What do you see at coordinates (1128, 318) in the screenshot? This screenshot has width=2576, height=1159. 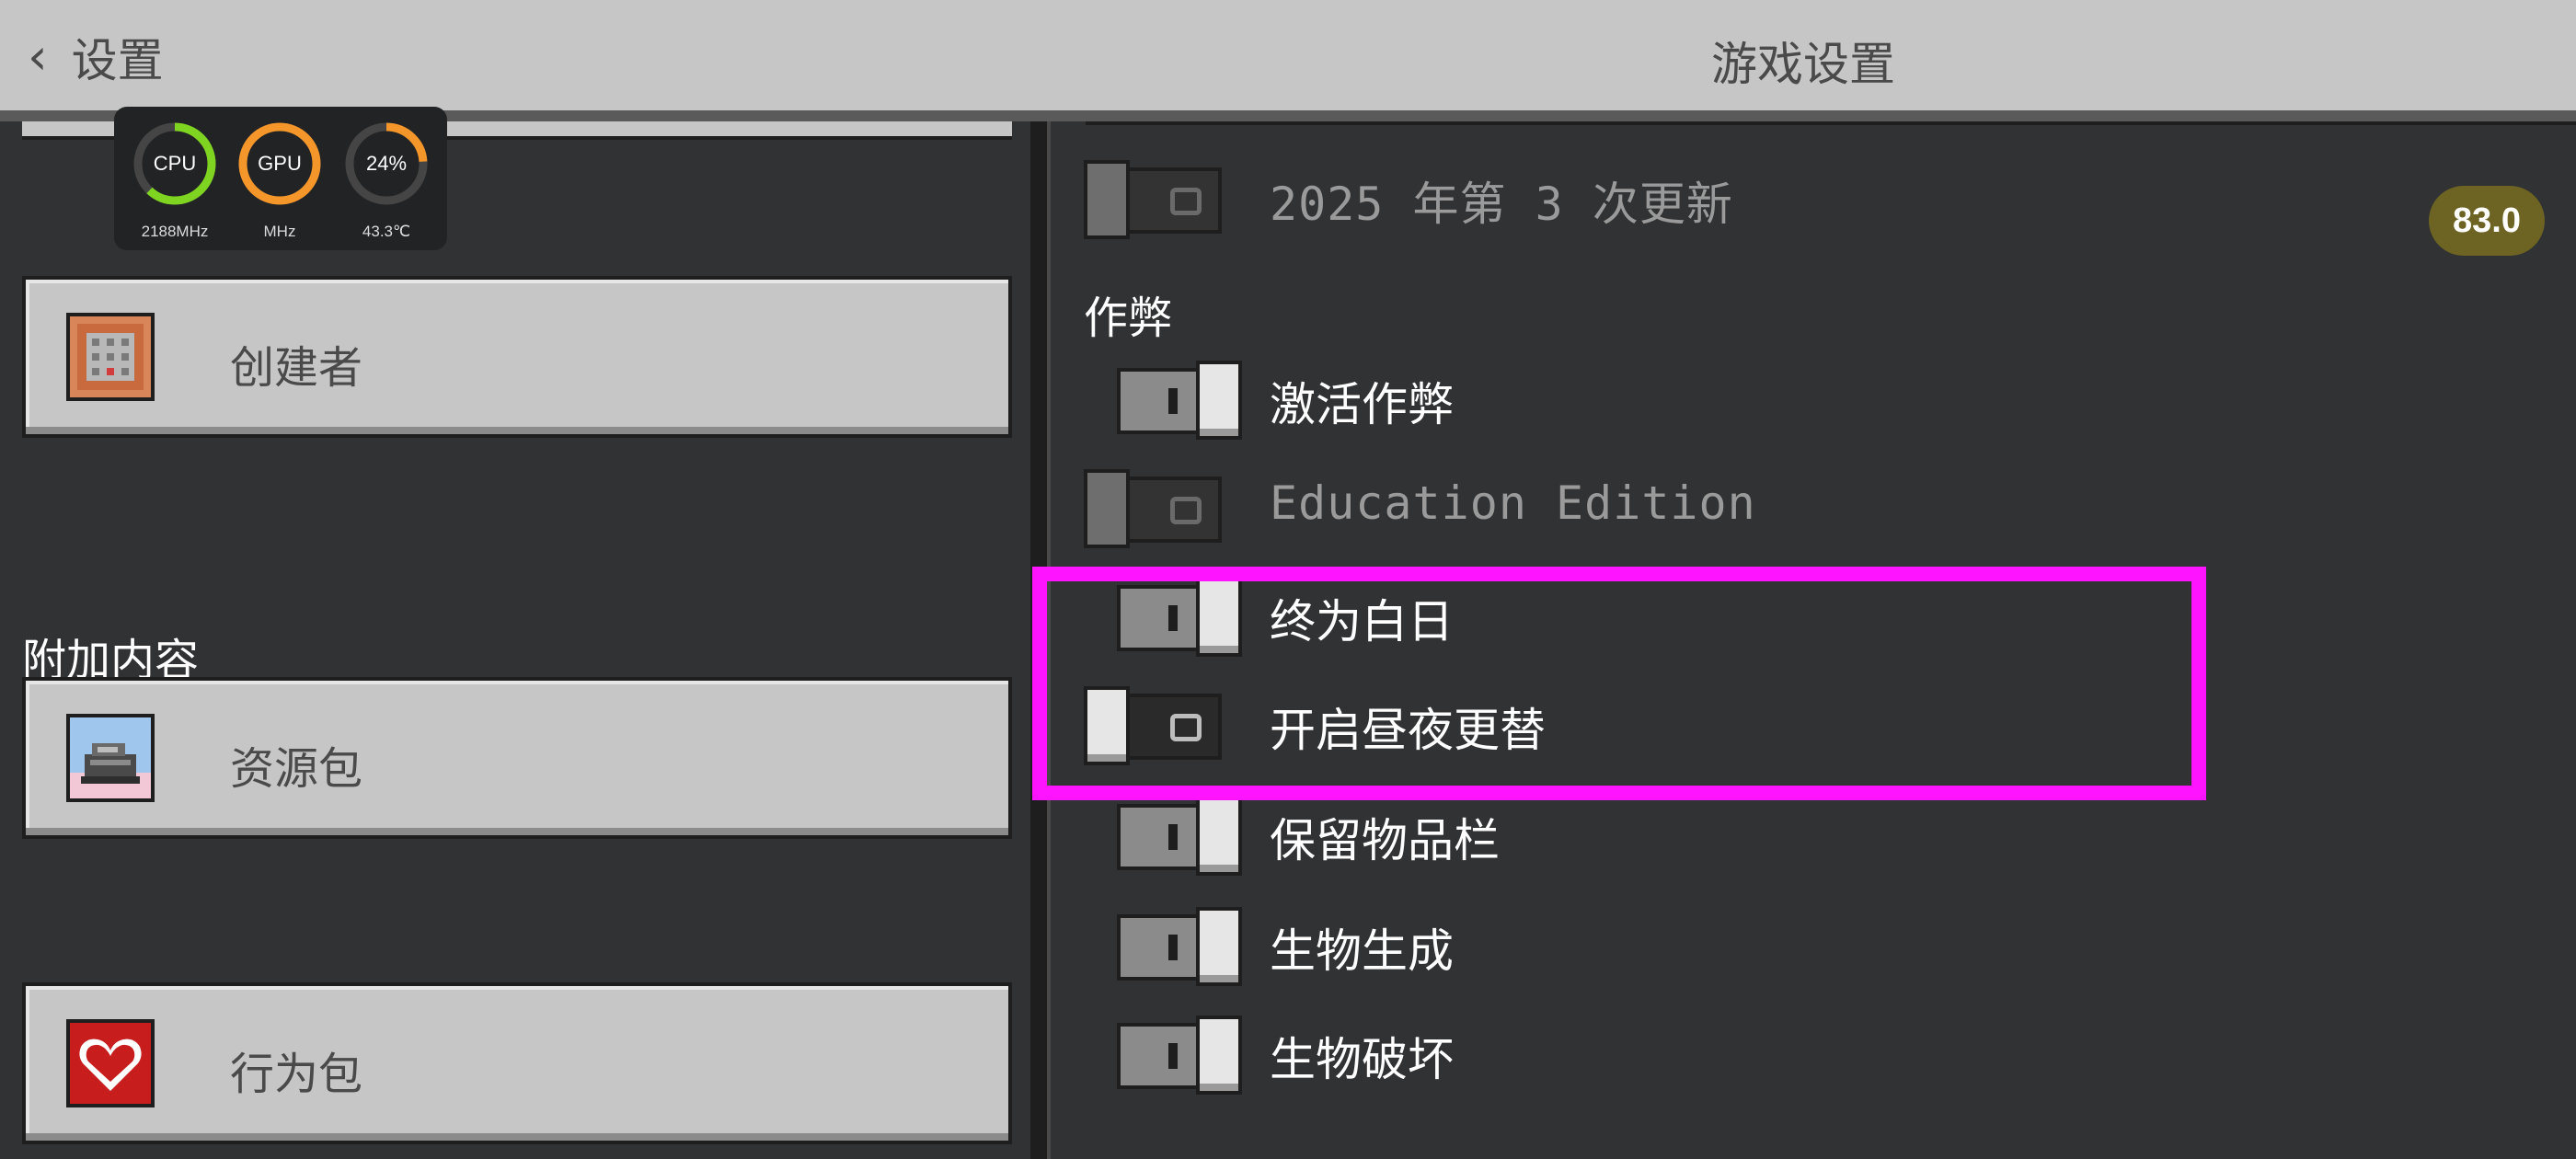 I see `cheats-section-title: 作弊` at bounding box center [1128, 318].